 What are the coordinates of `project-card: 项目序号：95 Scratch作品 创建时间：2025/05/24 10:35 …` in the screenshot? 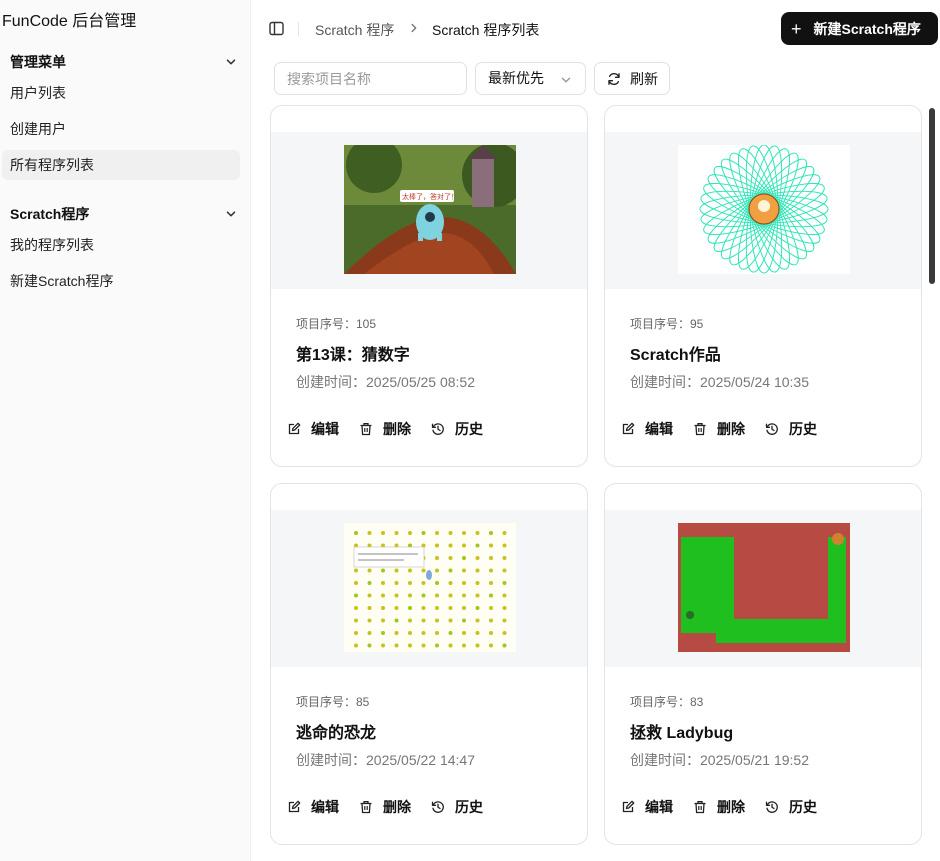 It's located at (763, 286).